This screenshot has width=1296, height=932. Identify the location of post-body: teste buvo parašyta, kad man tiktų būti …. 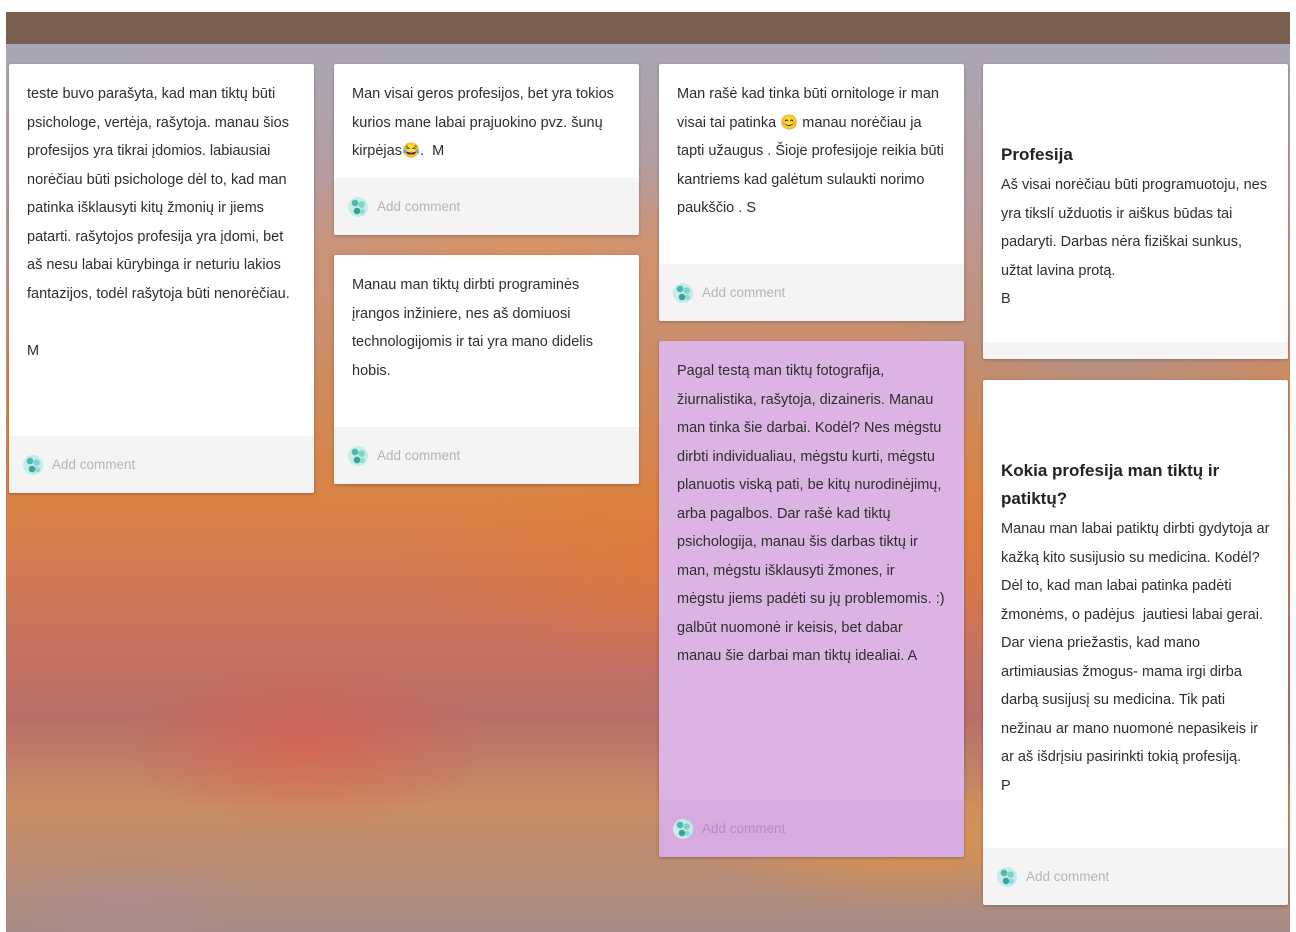
(158, 222).